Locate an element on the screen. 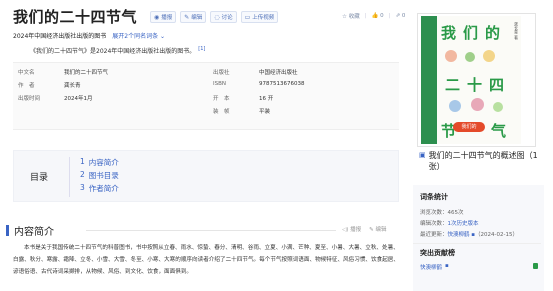  cover-title-char: 十 is located at coordinates (475, 85).